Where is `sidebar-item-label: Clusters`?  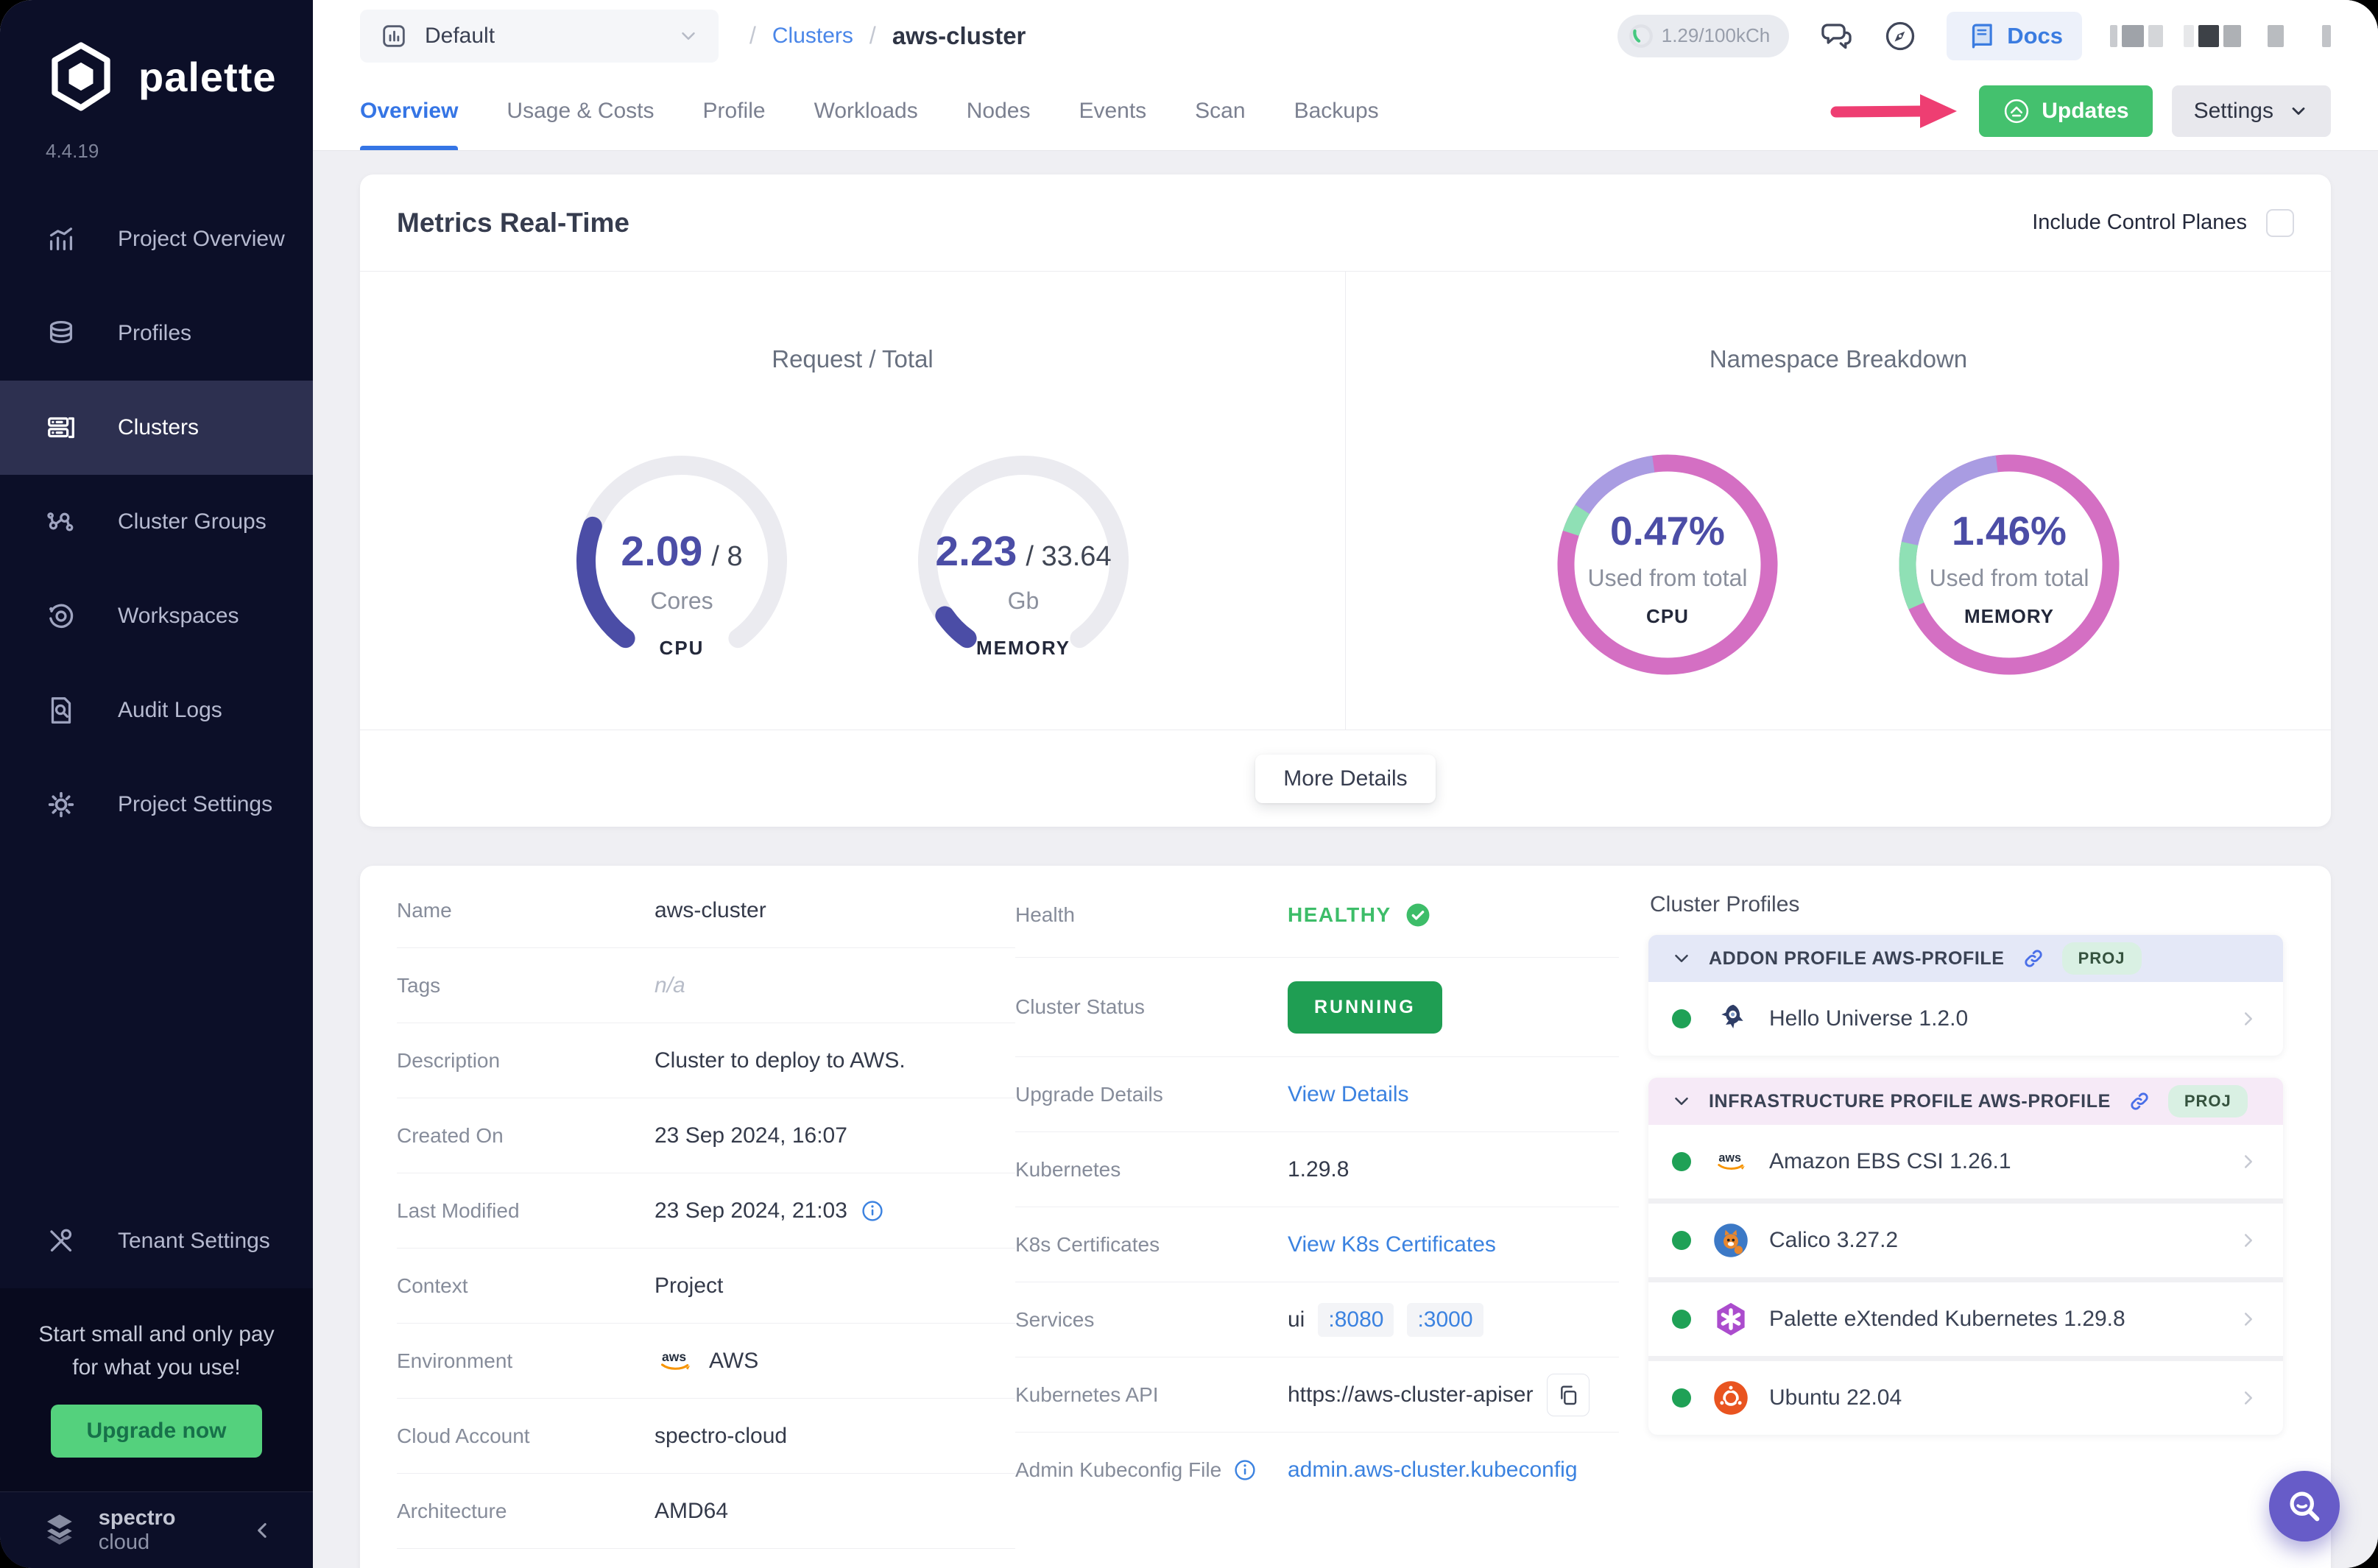 sidebar-item-label: Clusters is located at coordinates (159, 427).